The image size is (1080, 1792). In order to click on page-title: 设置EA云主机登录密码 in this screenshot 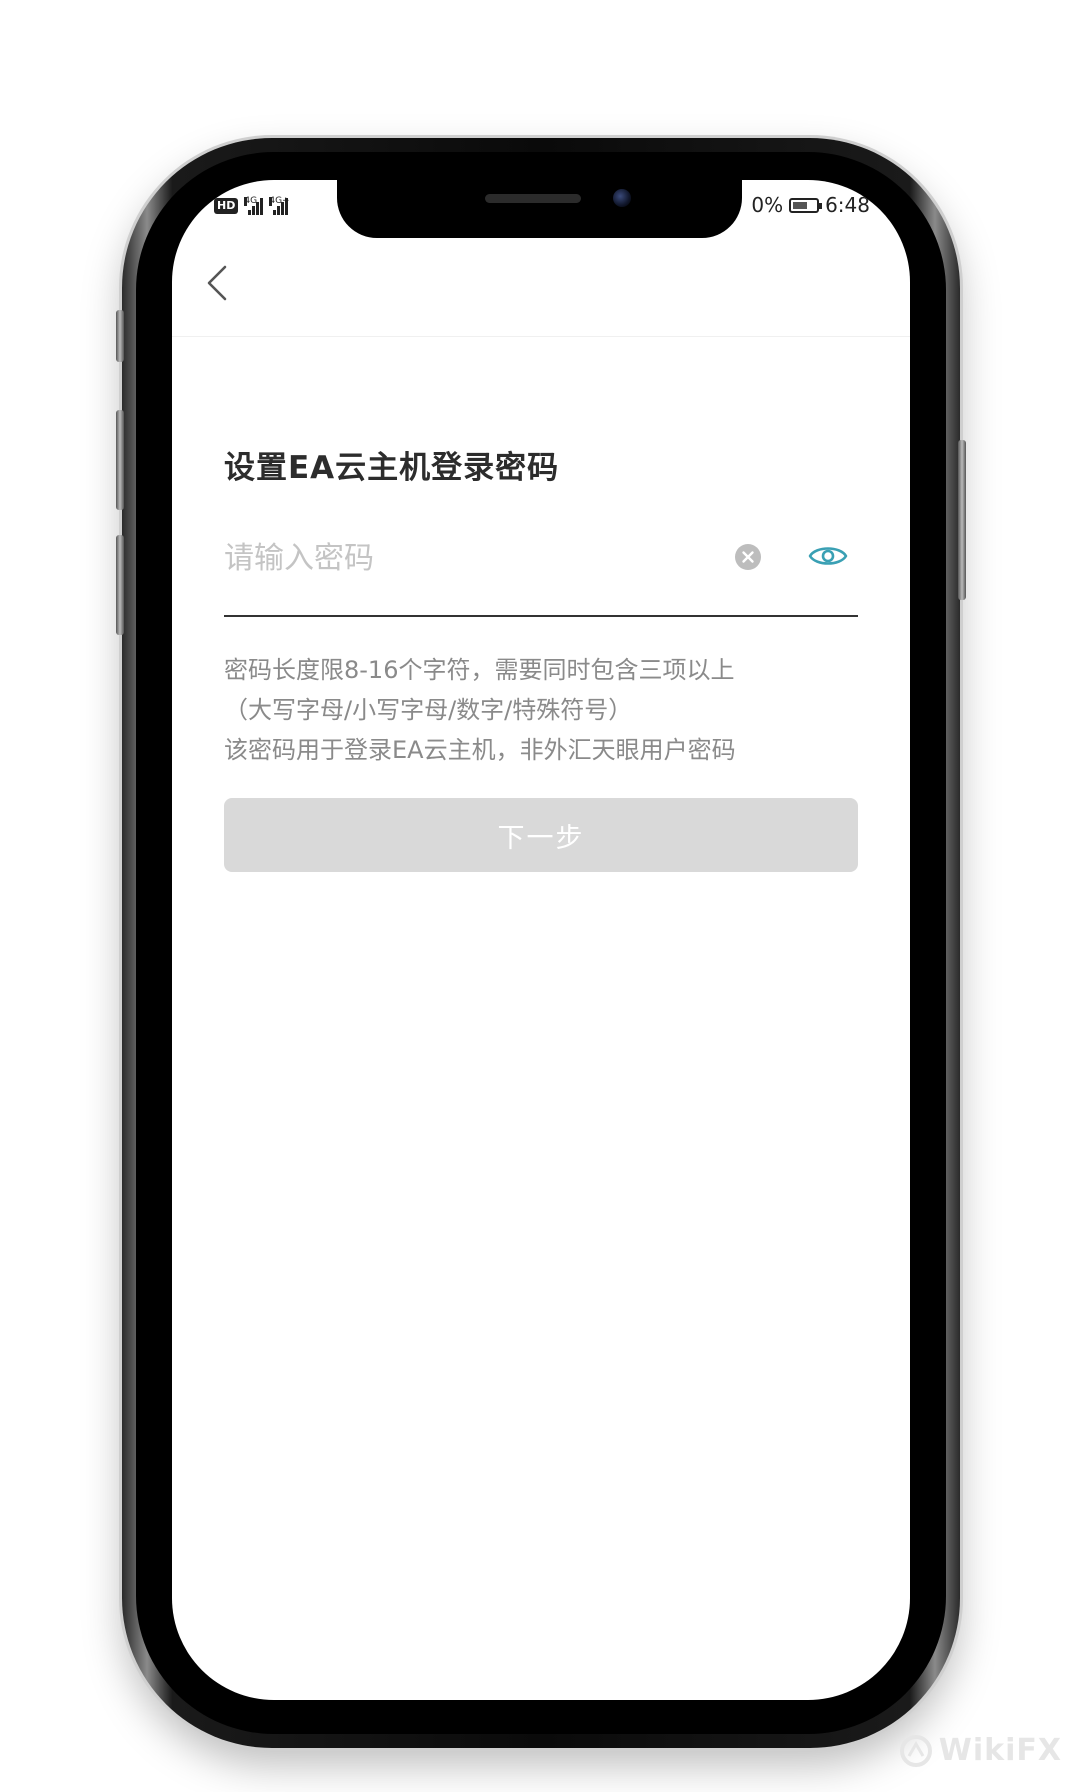, I will do `click(392, 468)`.